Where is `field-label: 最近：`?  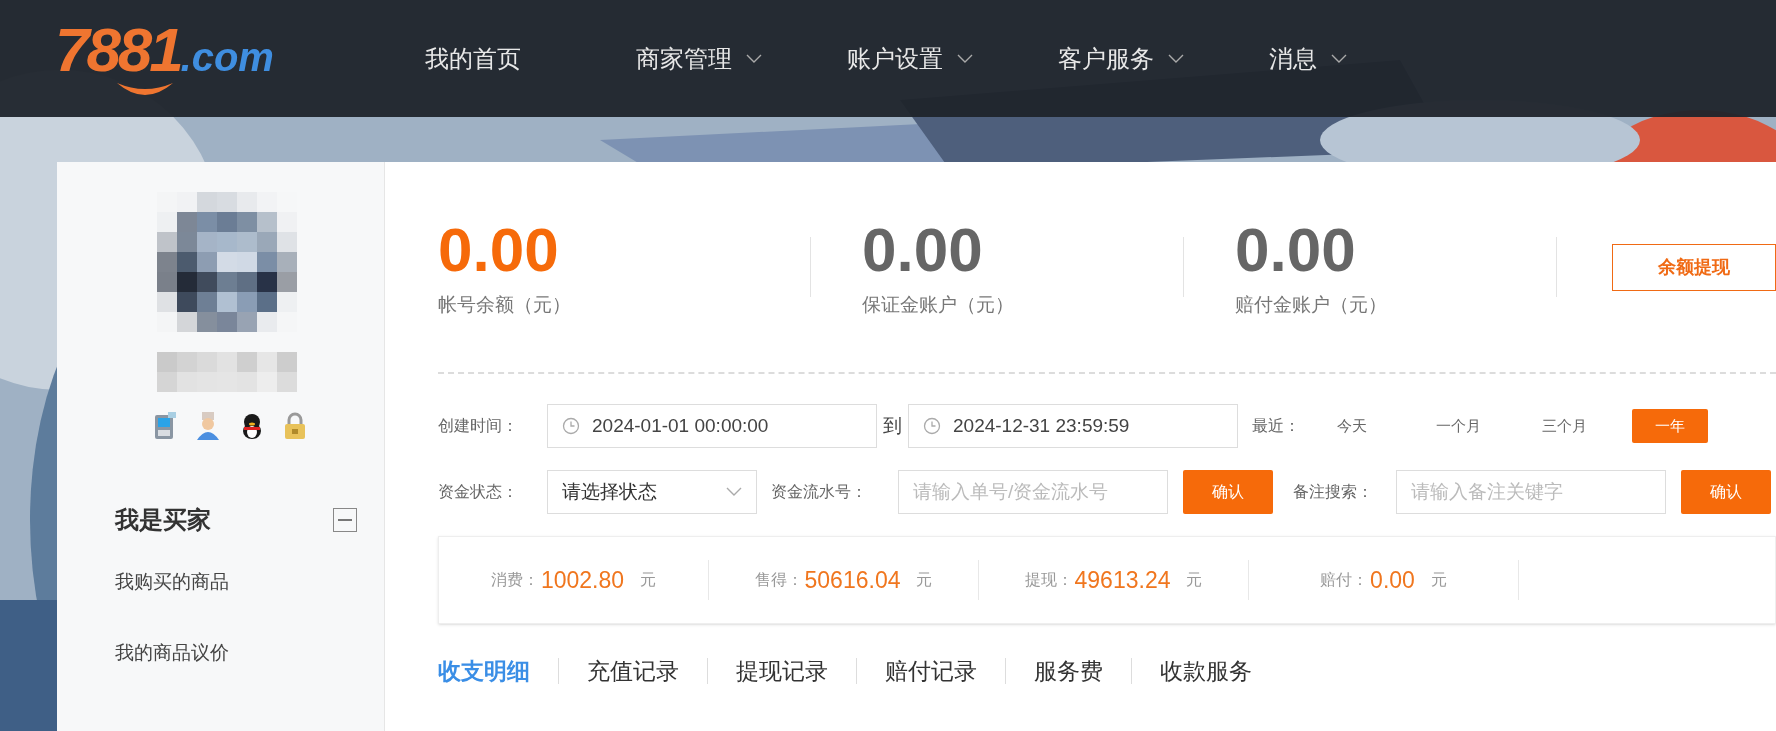
field-label: 最近： is located at coordinates (1276, 426).